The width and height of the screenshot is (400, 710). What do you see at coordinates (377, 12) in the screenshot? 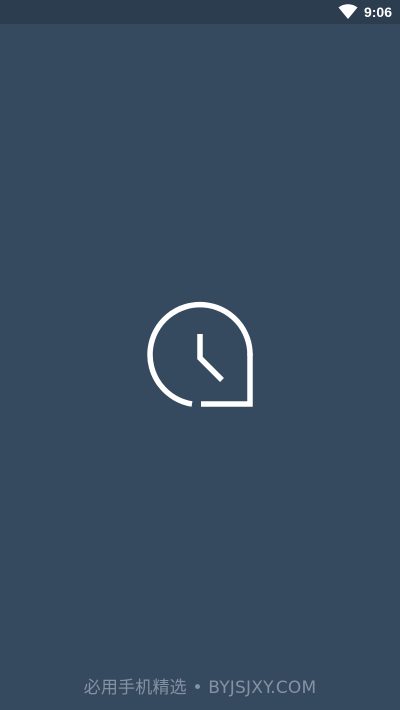
I see `status-time: 9:06` at bounding box center [377, 12].